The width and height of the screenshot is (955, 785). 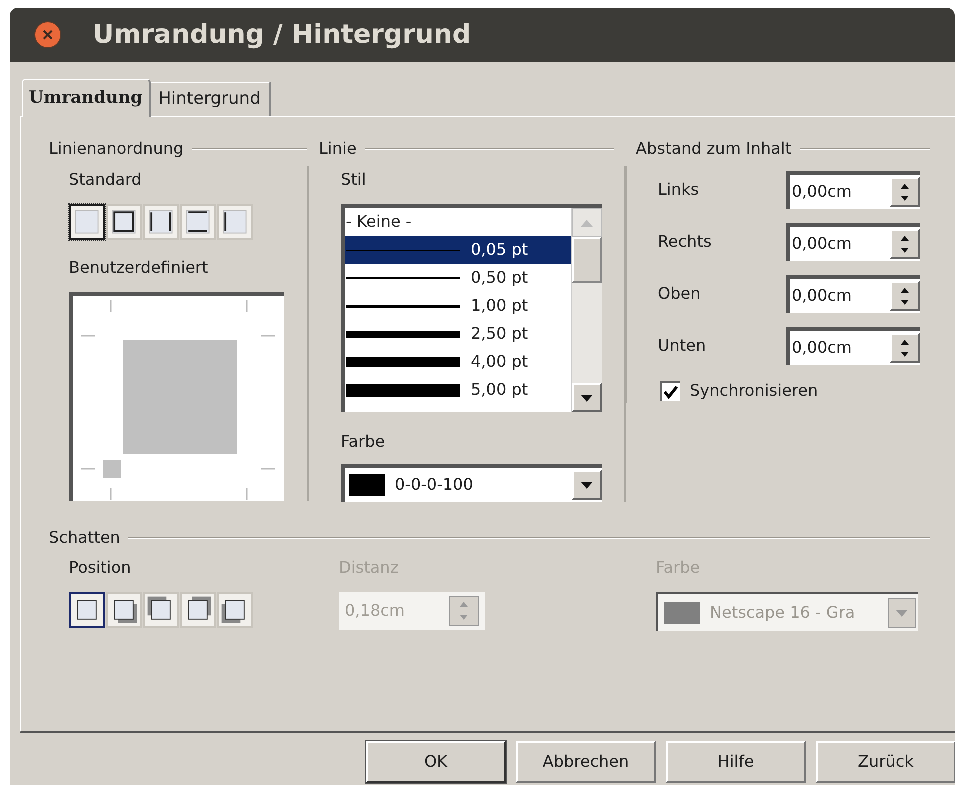 What do you see at coordinates (84, 538) in the screenshot?
I see `group-heading: Schatten` at bounding box center [84, 538].